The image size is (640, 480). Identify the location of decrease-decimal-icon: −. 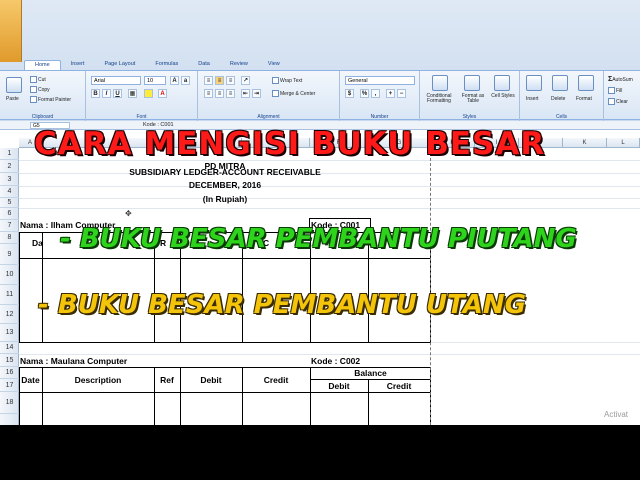
(401, 93).